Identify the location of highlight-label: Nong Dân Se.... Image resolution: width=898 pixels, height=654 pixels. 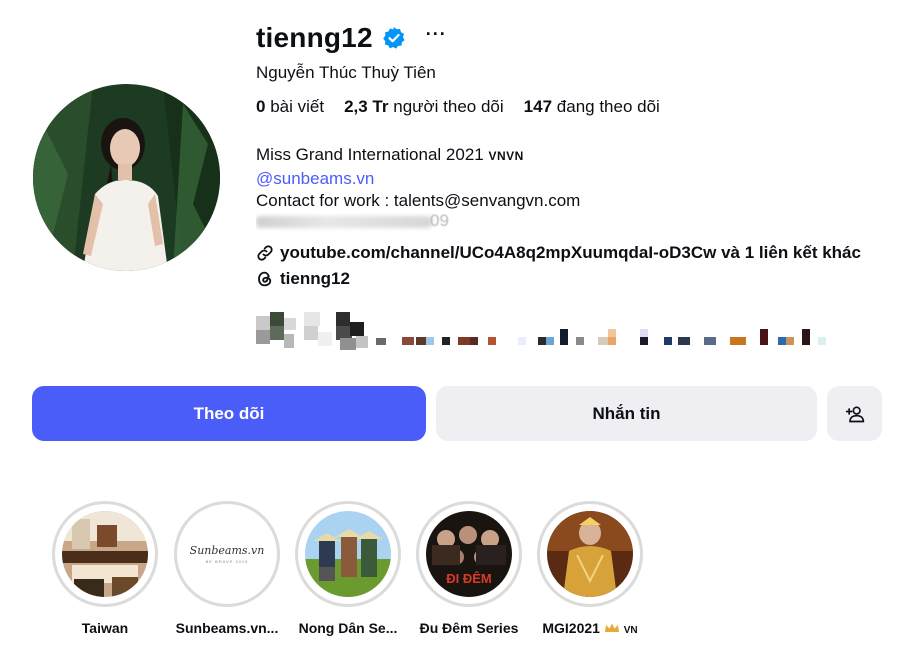
(348, 628).